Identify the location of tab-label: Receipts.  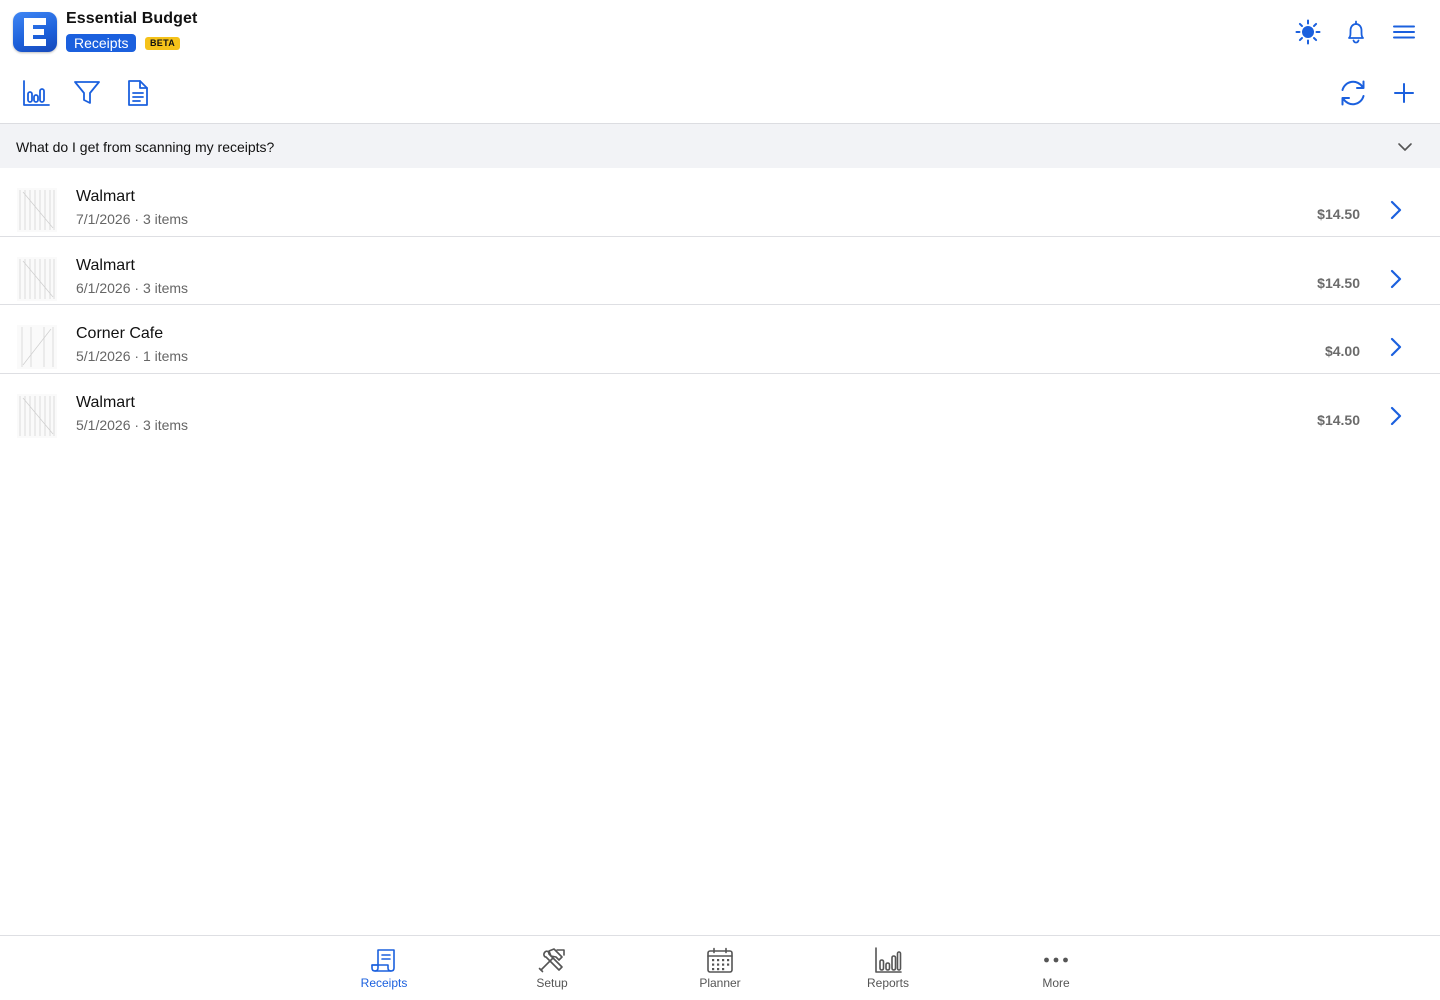
(384, 983).